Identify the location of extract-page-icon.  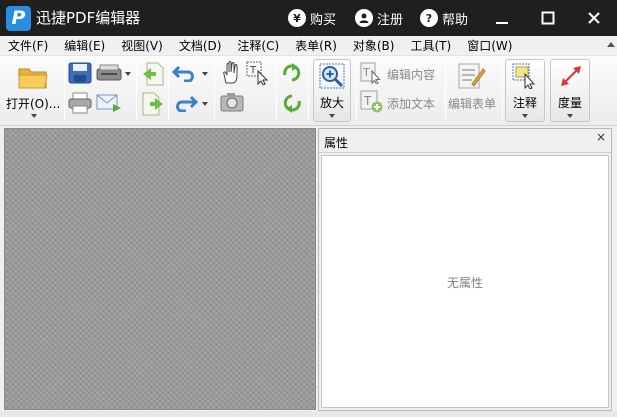
(153, 104).